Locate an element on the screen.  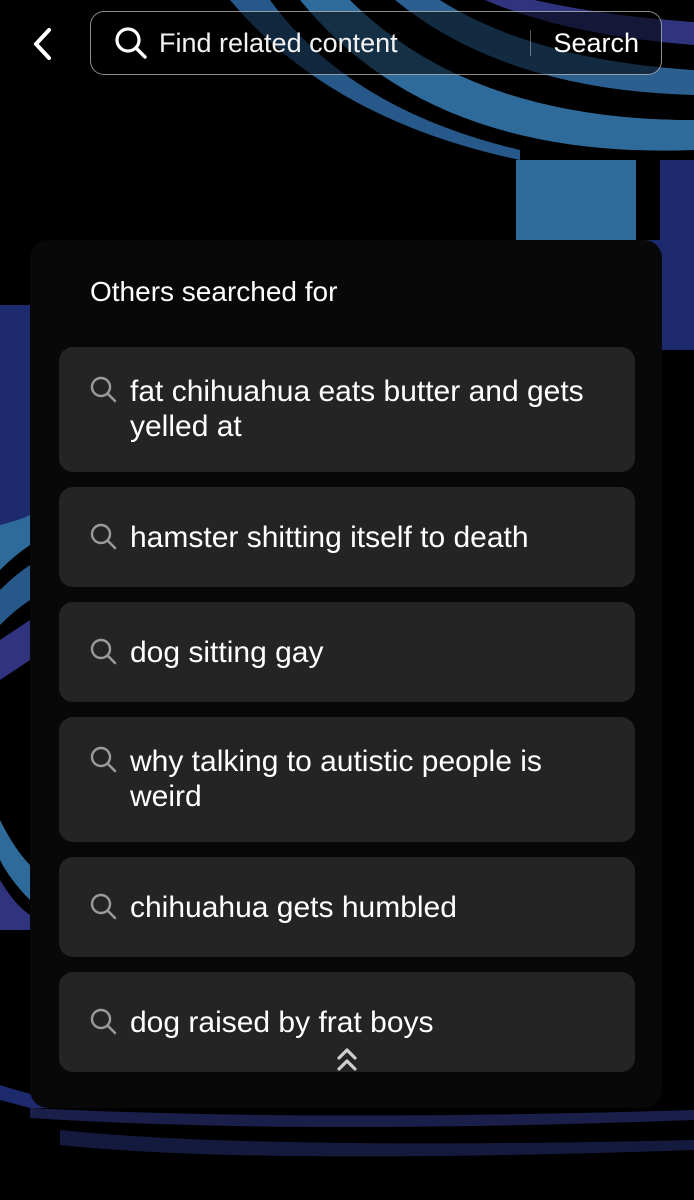
search-divider is located at coordinates (530, 43).